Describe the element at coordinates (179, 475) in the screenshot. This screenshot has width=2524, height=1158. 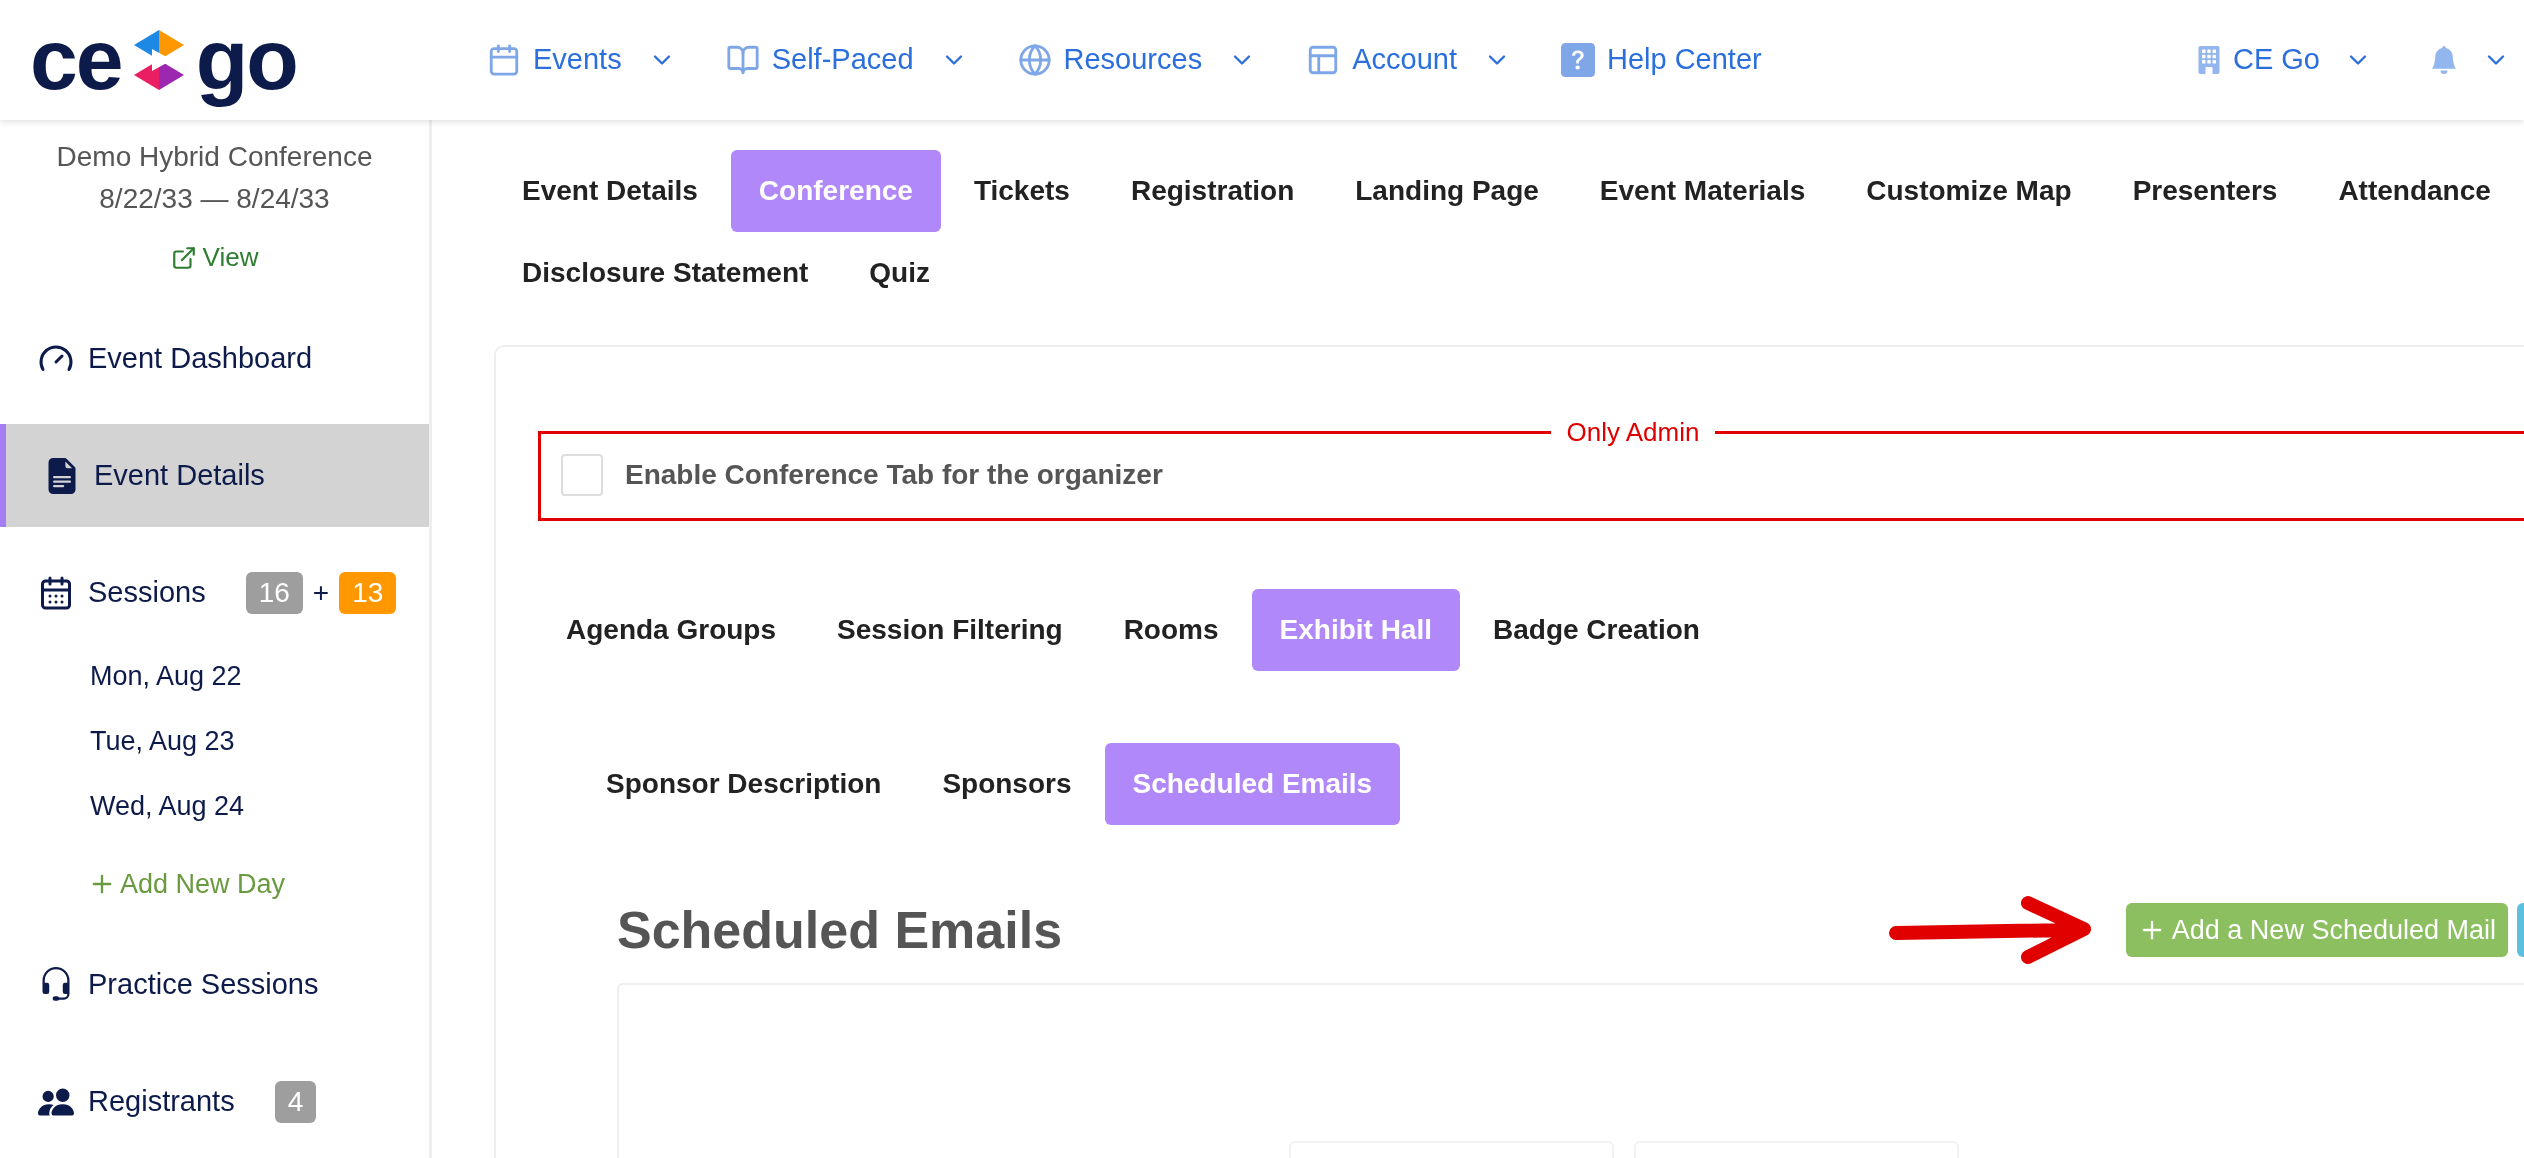
I see `sidebar-label: Event Details` at that location.